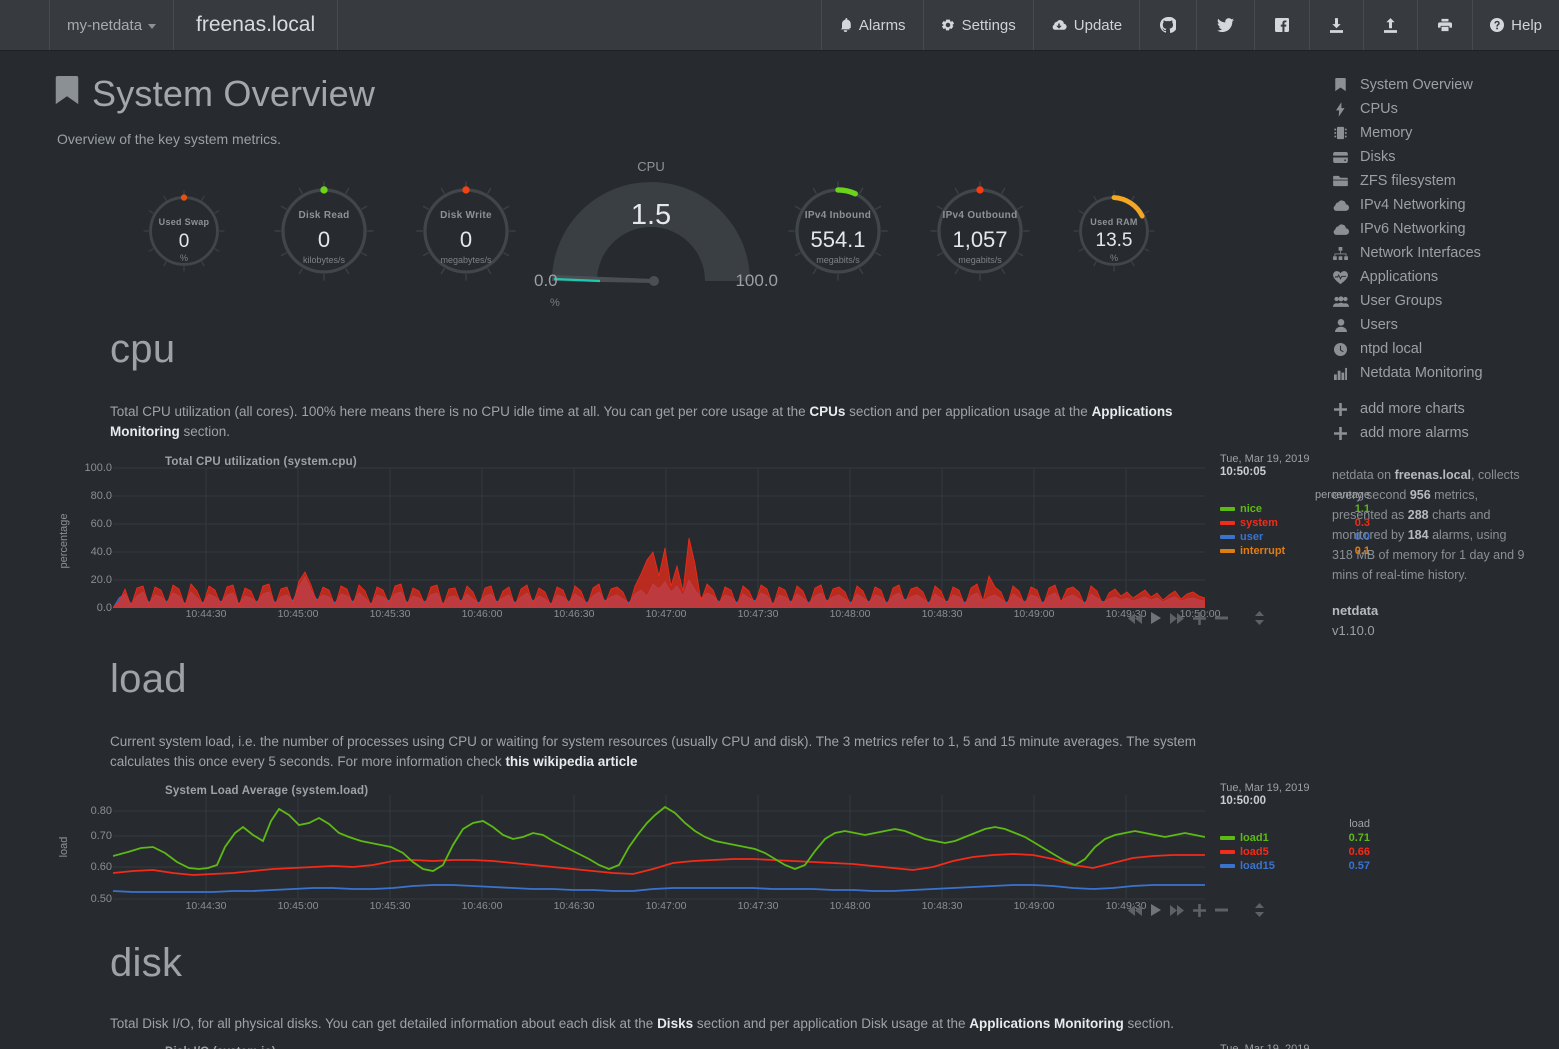 This screenshot has height=1049, width=1559. Describe the element at coordinates (675, 1023) in the screenshot. I see `disks-link: Disks` at that location.